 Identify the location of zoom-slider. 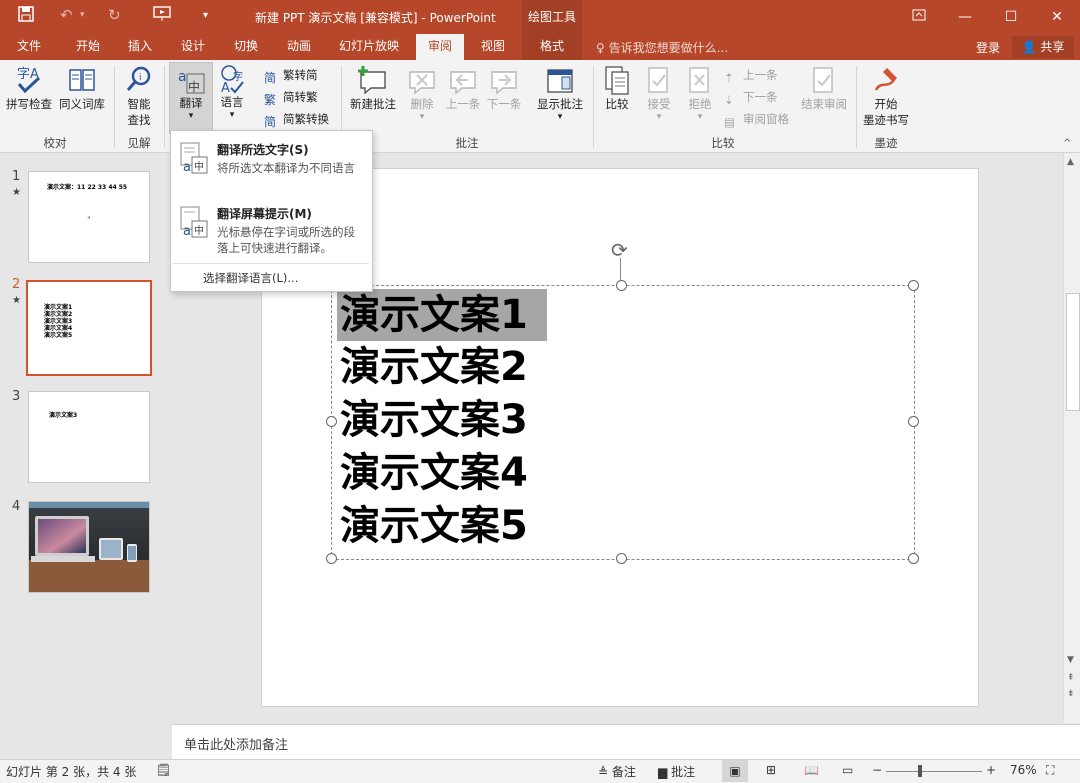
(934, 771).